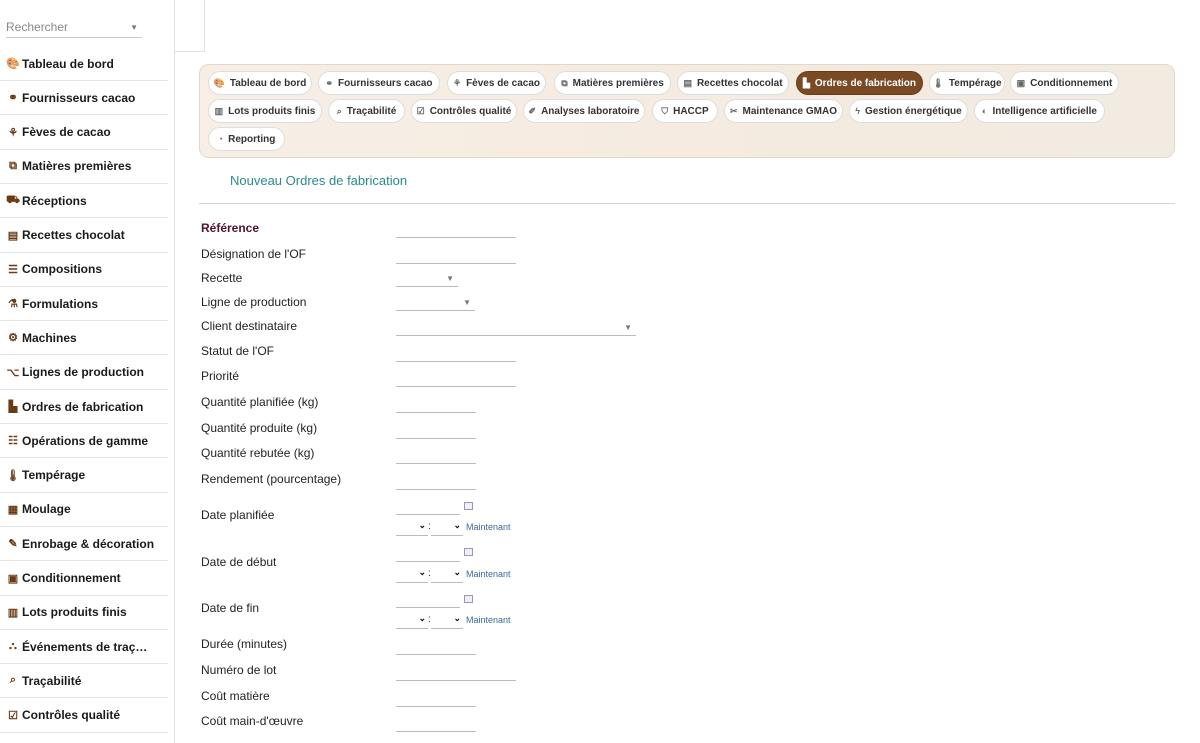 Image resolution: width=1200 pixels, height=743 pixels. Describe the element at coordinates (84, 133) in the screenshot. I see `sidebar-item-feves-de-cacao: ⚘ Fèves de cacao` at that location.